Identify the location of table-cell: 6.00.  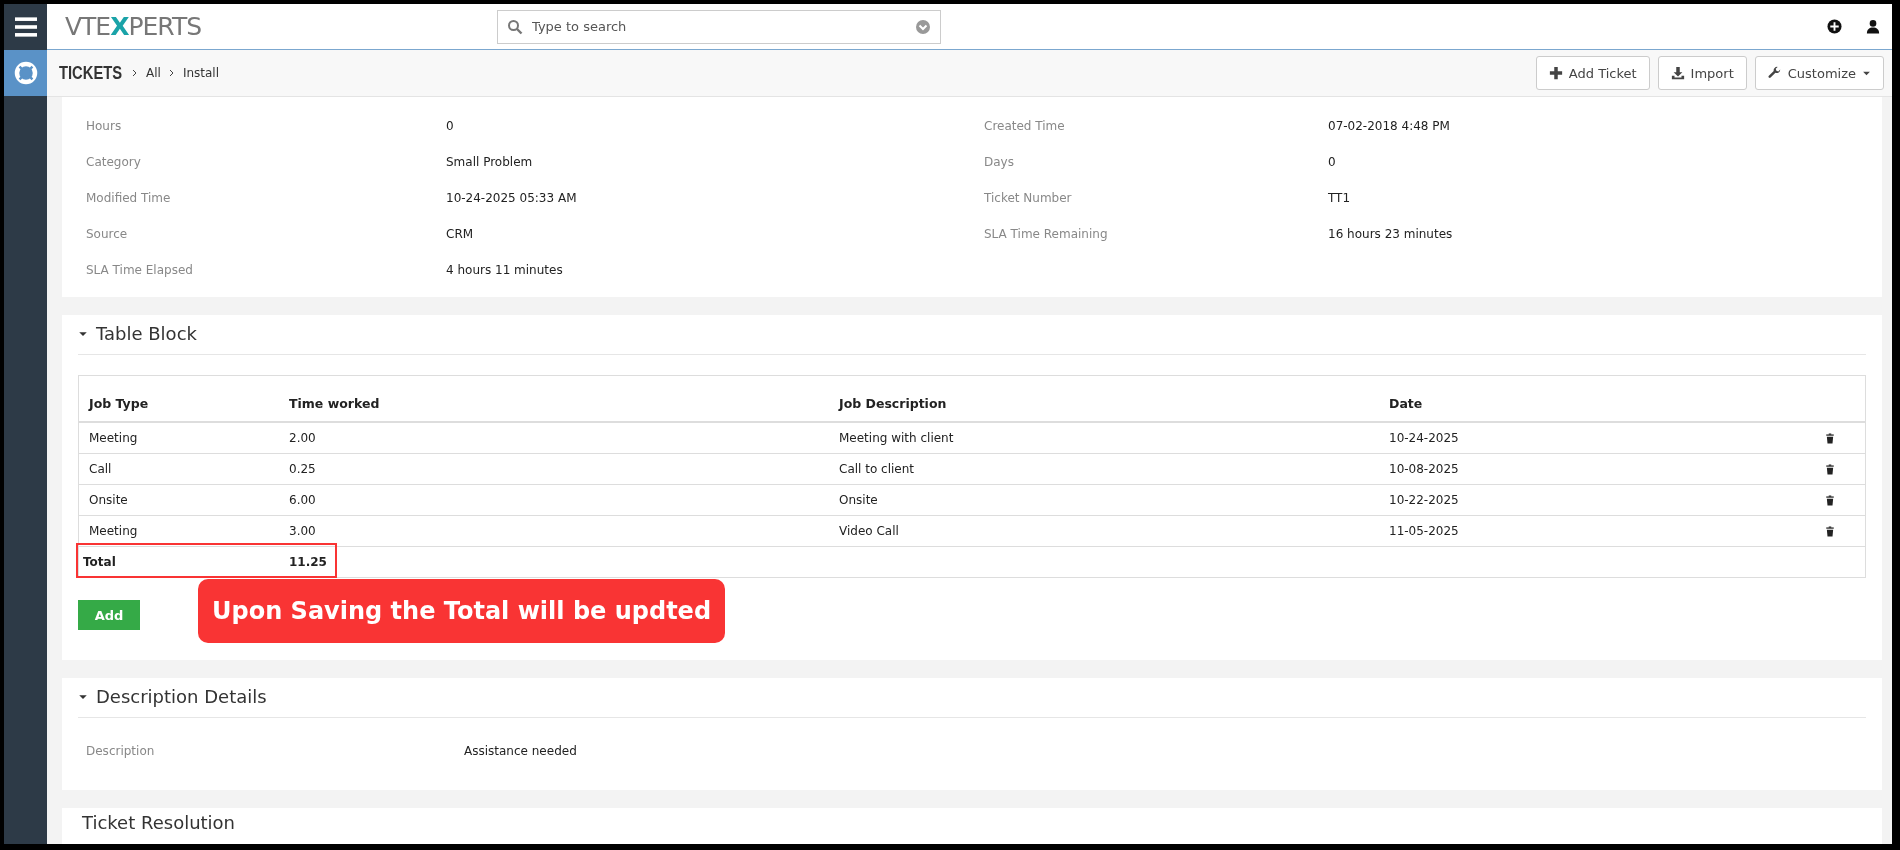
(554, 500).